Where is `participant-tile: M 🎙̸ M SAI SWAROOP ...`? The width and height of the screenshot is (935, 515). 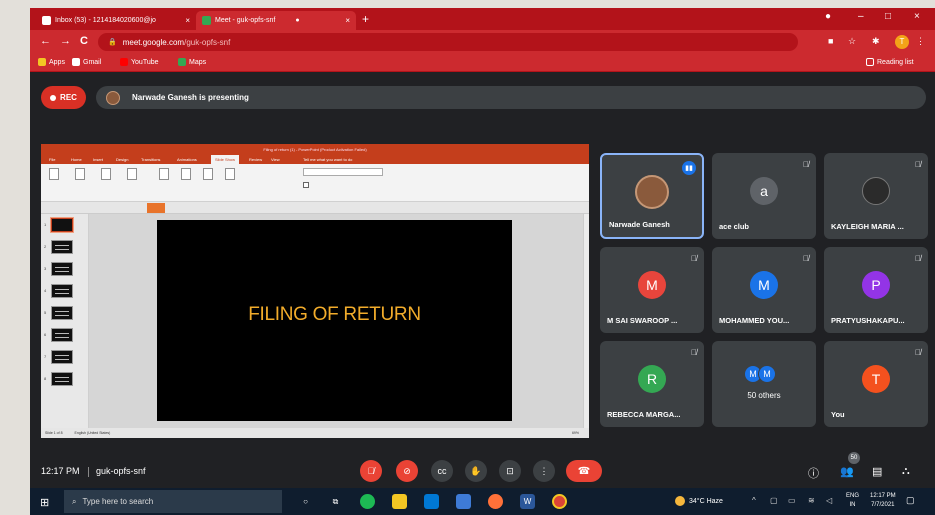
participant-tile: M 🎙̸ M SAI SWAROOP ... is located at coordinates (652, 290).